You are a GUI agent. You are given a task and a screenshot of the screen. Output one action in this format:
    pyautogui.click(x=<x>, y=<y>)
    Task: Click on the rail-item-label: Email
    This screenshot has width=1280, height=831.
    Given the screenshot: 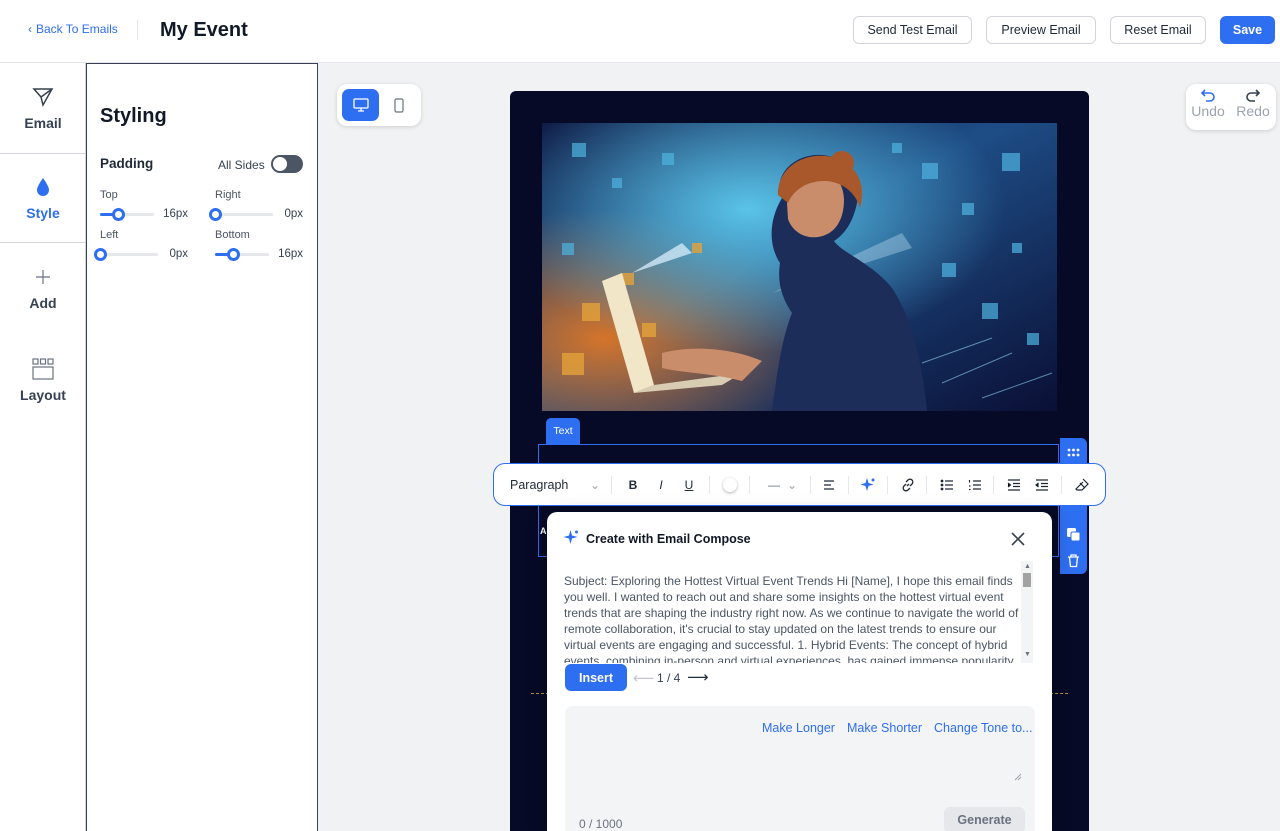 What is the action you would take?
    pyautogui.click(x=43, y=123)
    